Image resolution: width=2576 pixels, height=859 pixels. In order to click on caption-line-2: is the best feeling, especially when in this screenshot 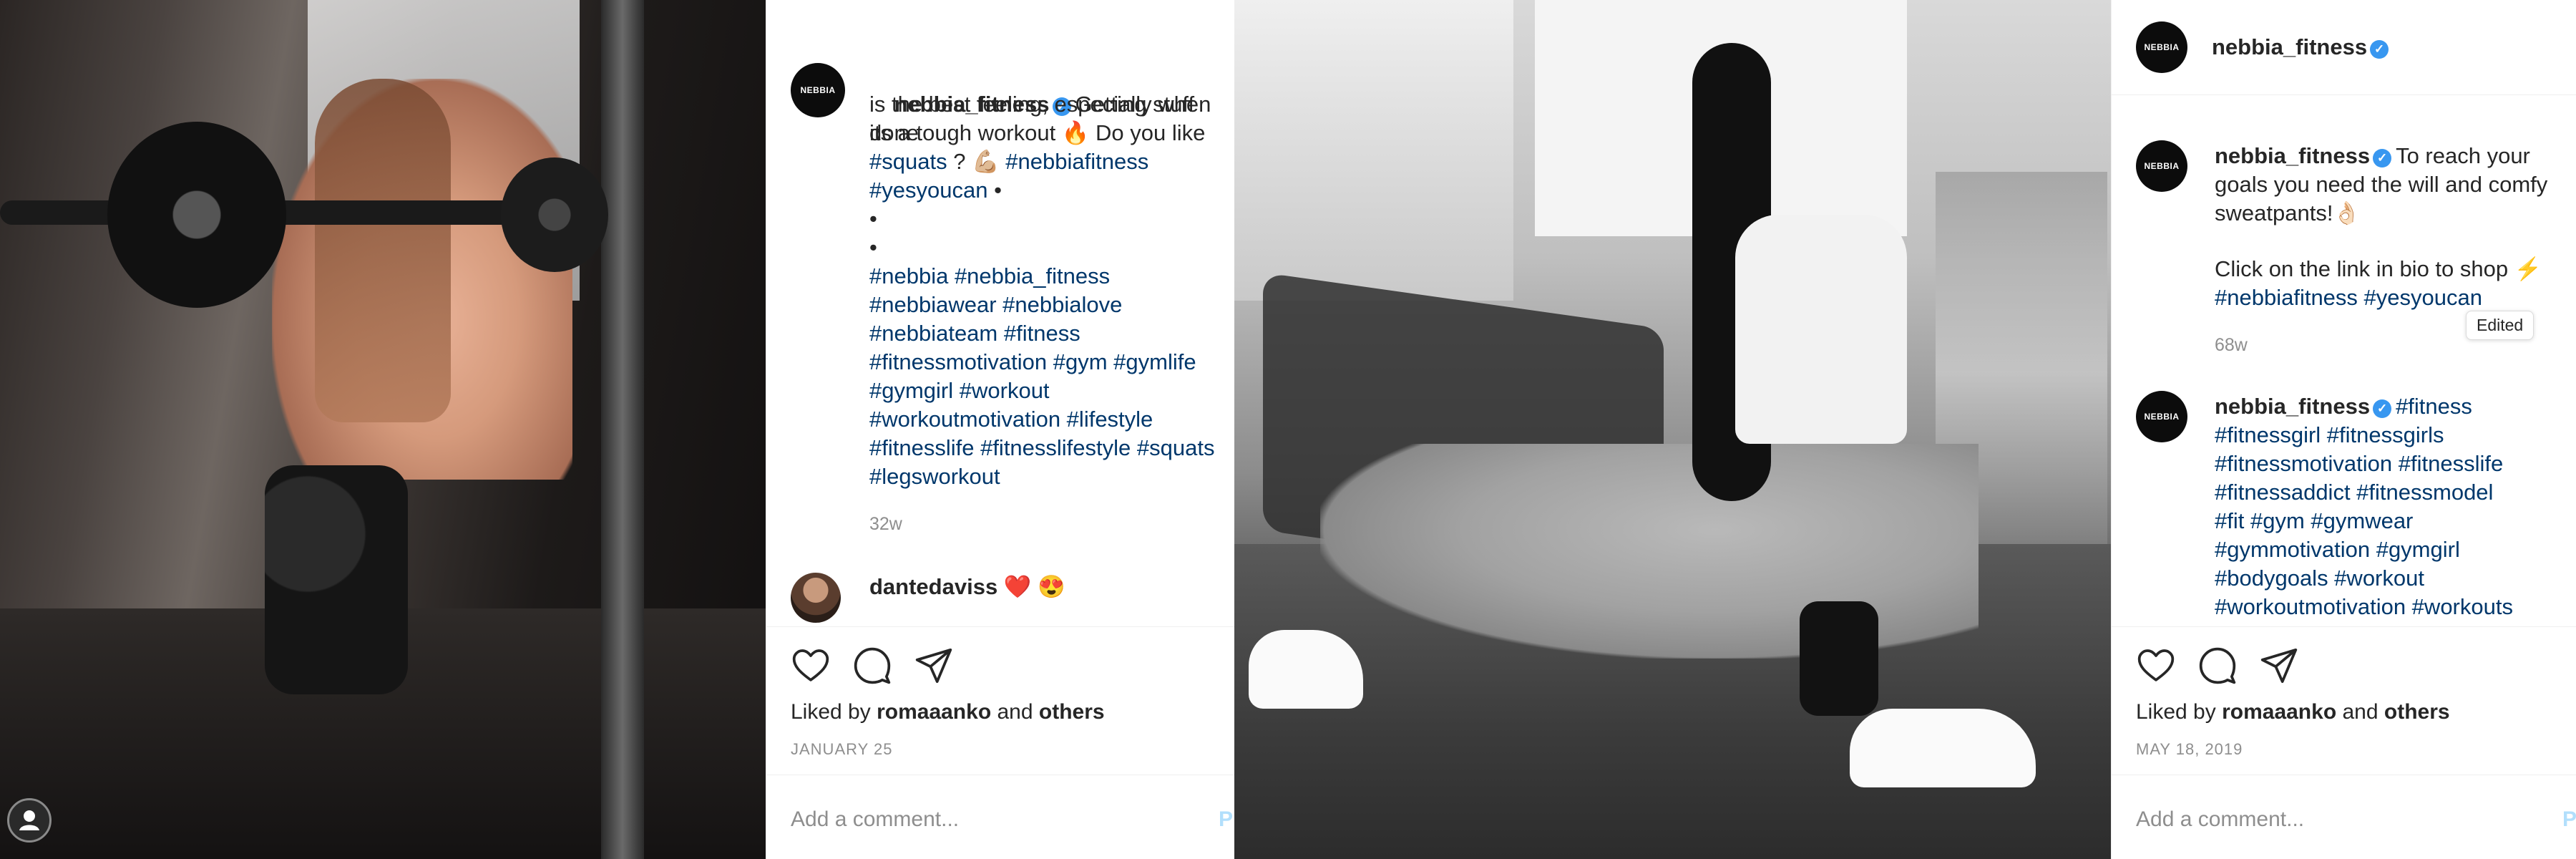, I will do `click(1040, 104)`.